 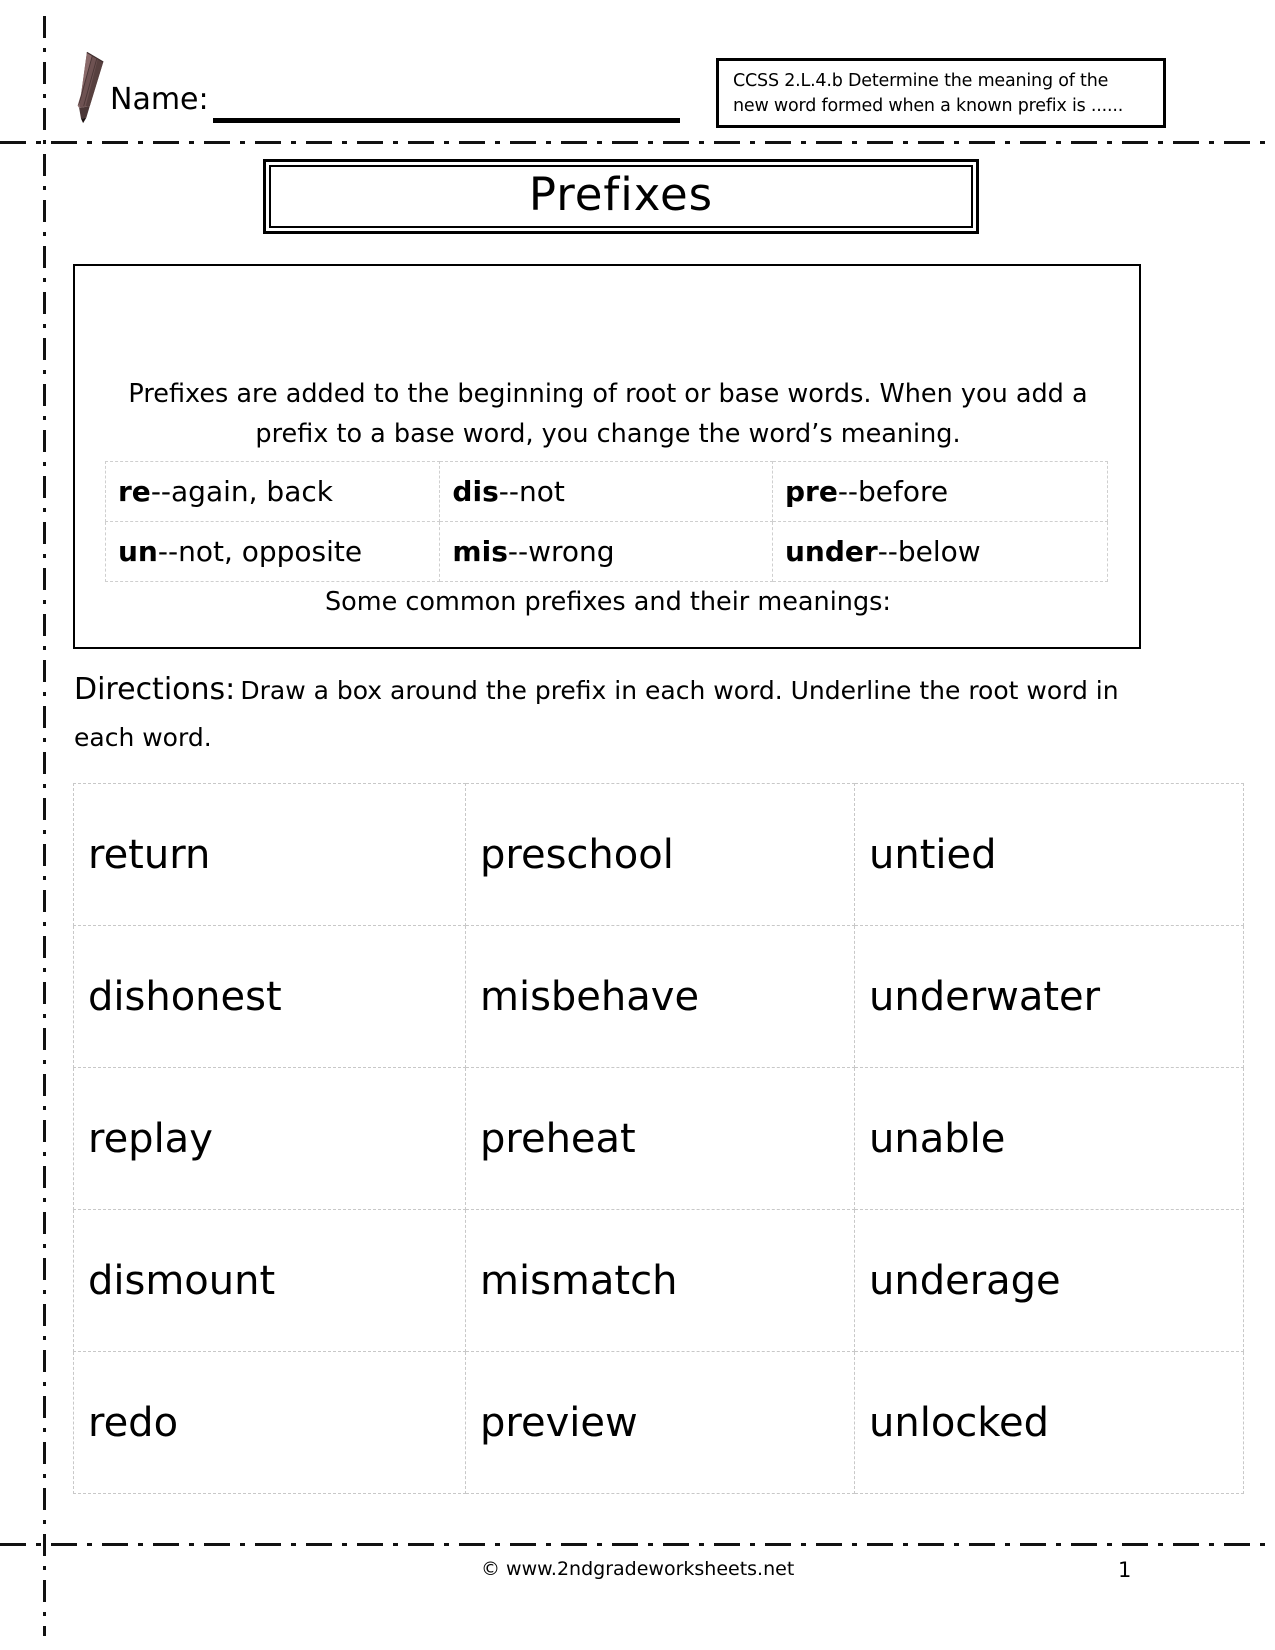 I want to click on prefix-meaning: --not, so click(x=531, y=491).